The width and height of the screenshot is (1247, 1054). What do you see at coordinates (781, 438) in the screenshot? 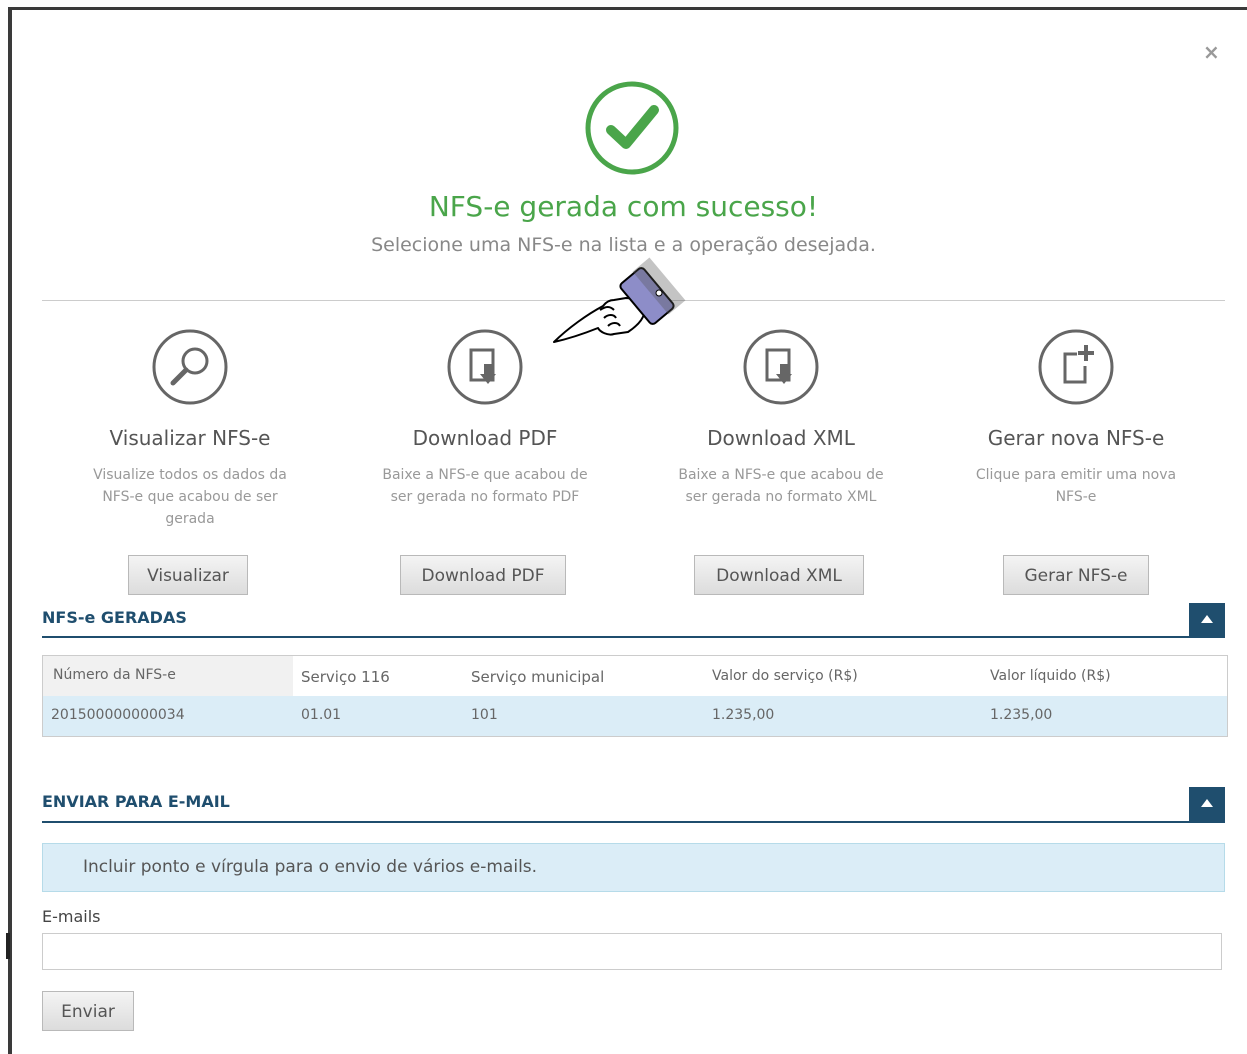
I see `action-title: Download XML` at bounding box center [781, 438].